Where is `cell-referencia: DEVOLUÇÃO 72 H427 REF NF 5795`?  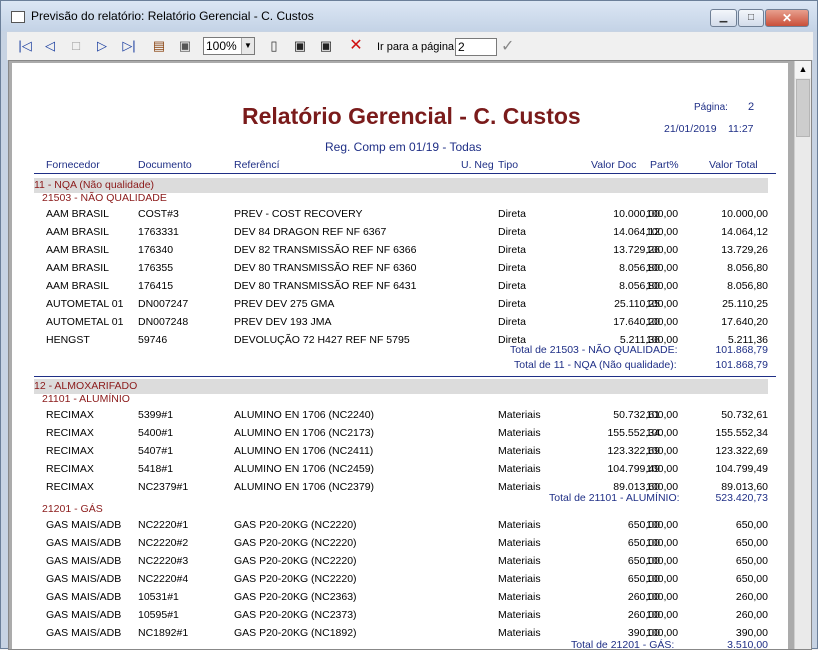
cell-referencia: DEVOLUÇÃO 72 H427 REF NF 5795 is located at coordinates (322, 340).